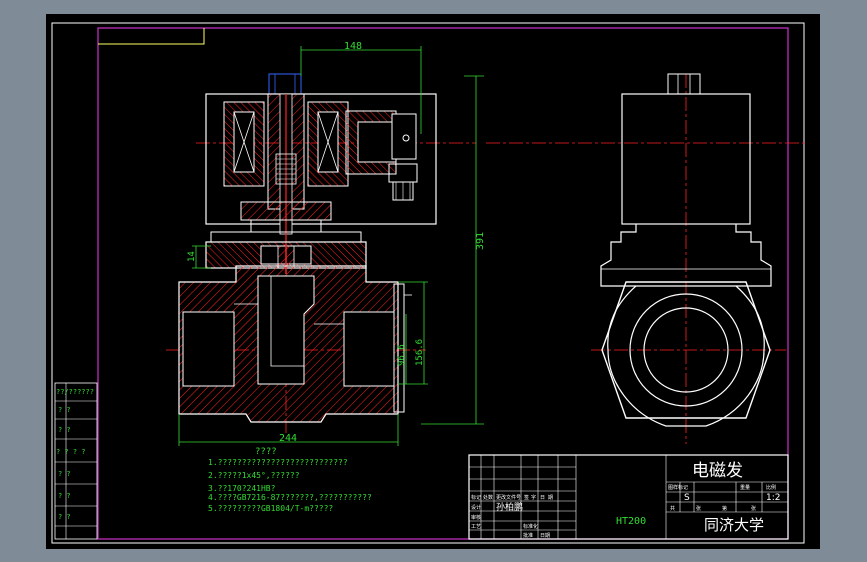  I want to click on right-header: 重量, so click(745, 487).